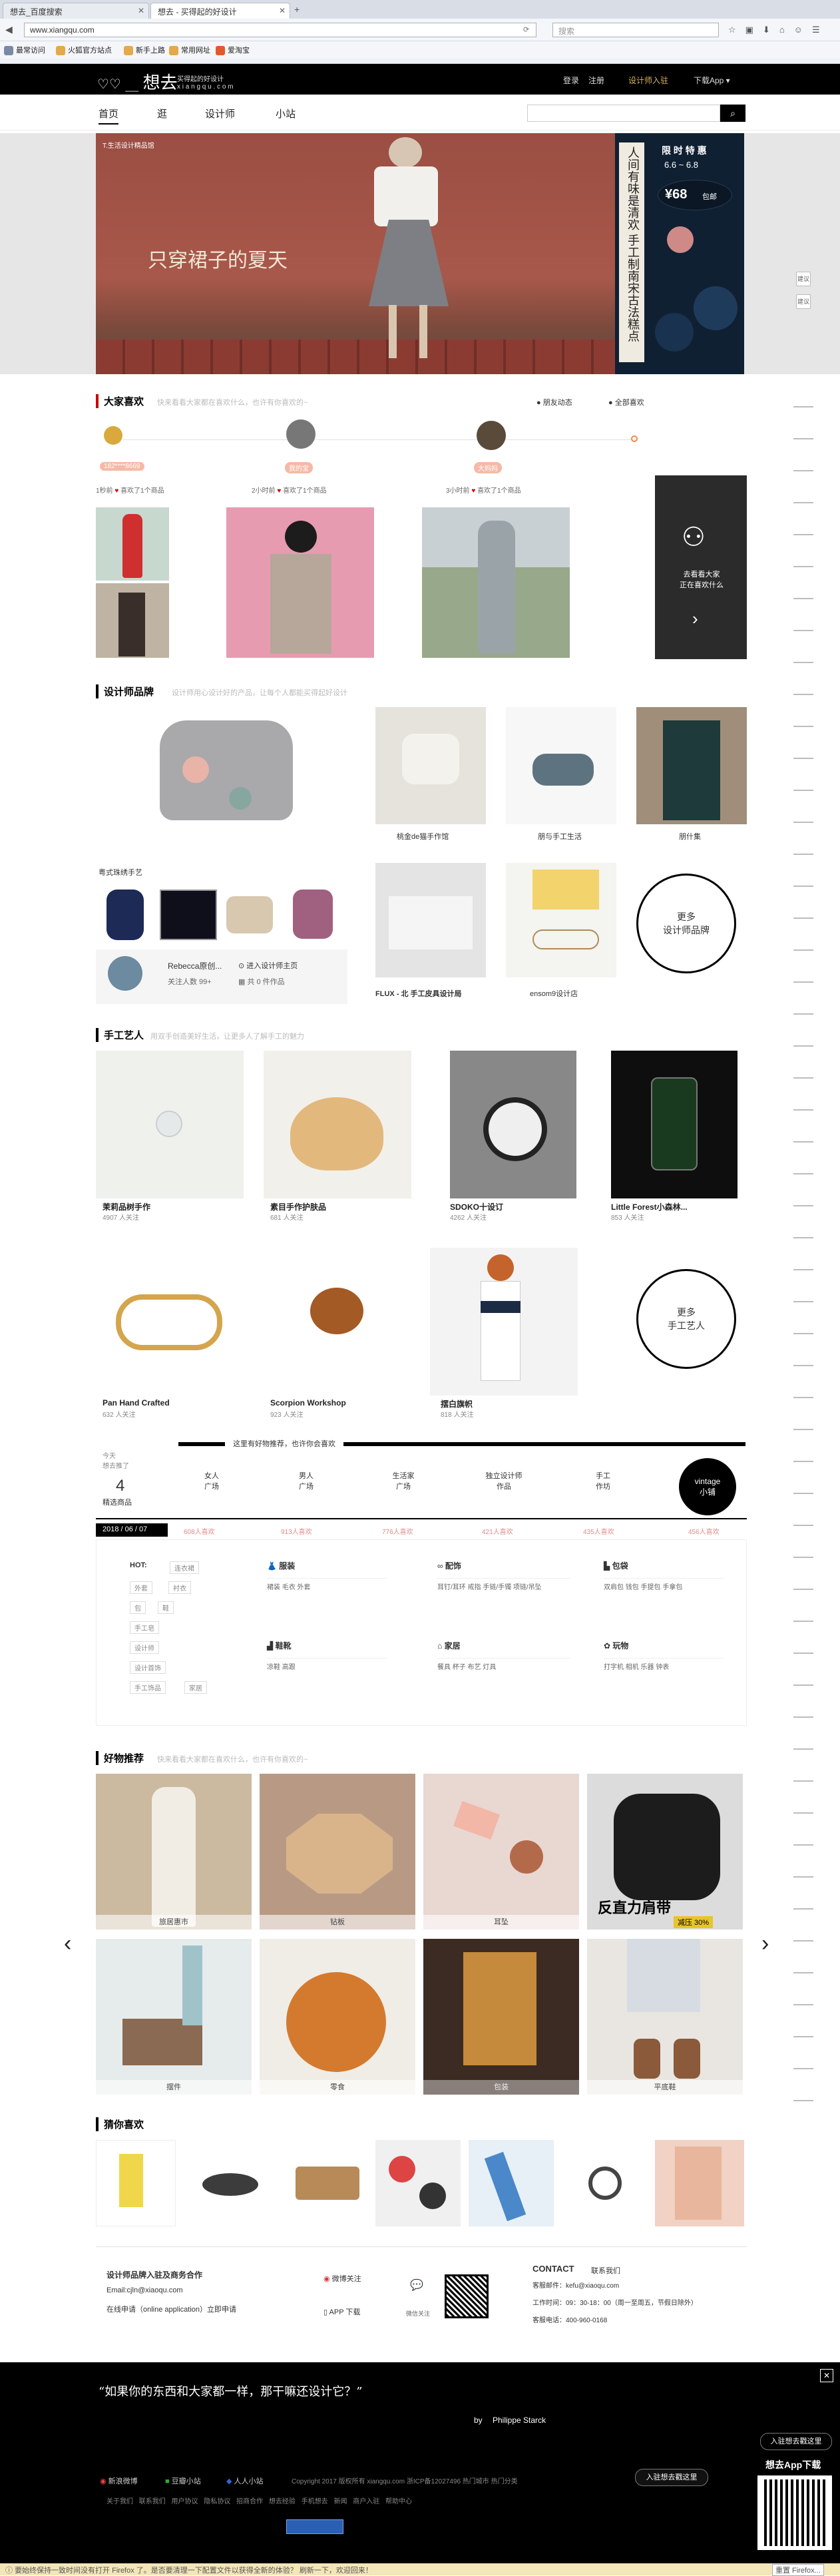  What do you see at coordinates (501, 1852) in the screenshot?
I see `goods-item: 耳坠` at bounding box center [501, 1852].